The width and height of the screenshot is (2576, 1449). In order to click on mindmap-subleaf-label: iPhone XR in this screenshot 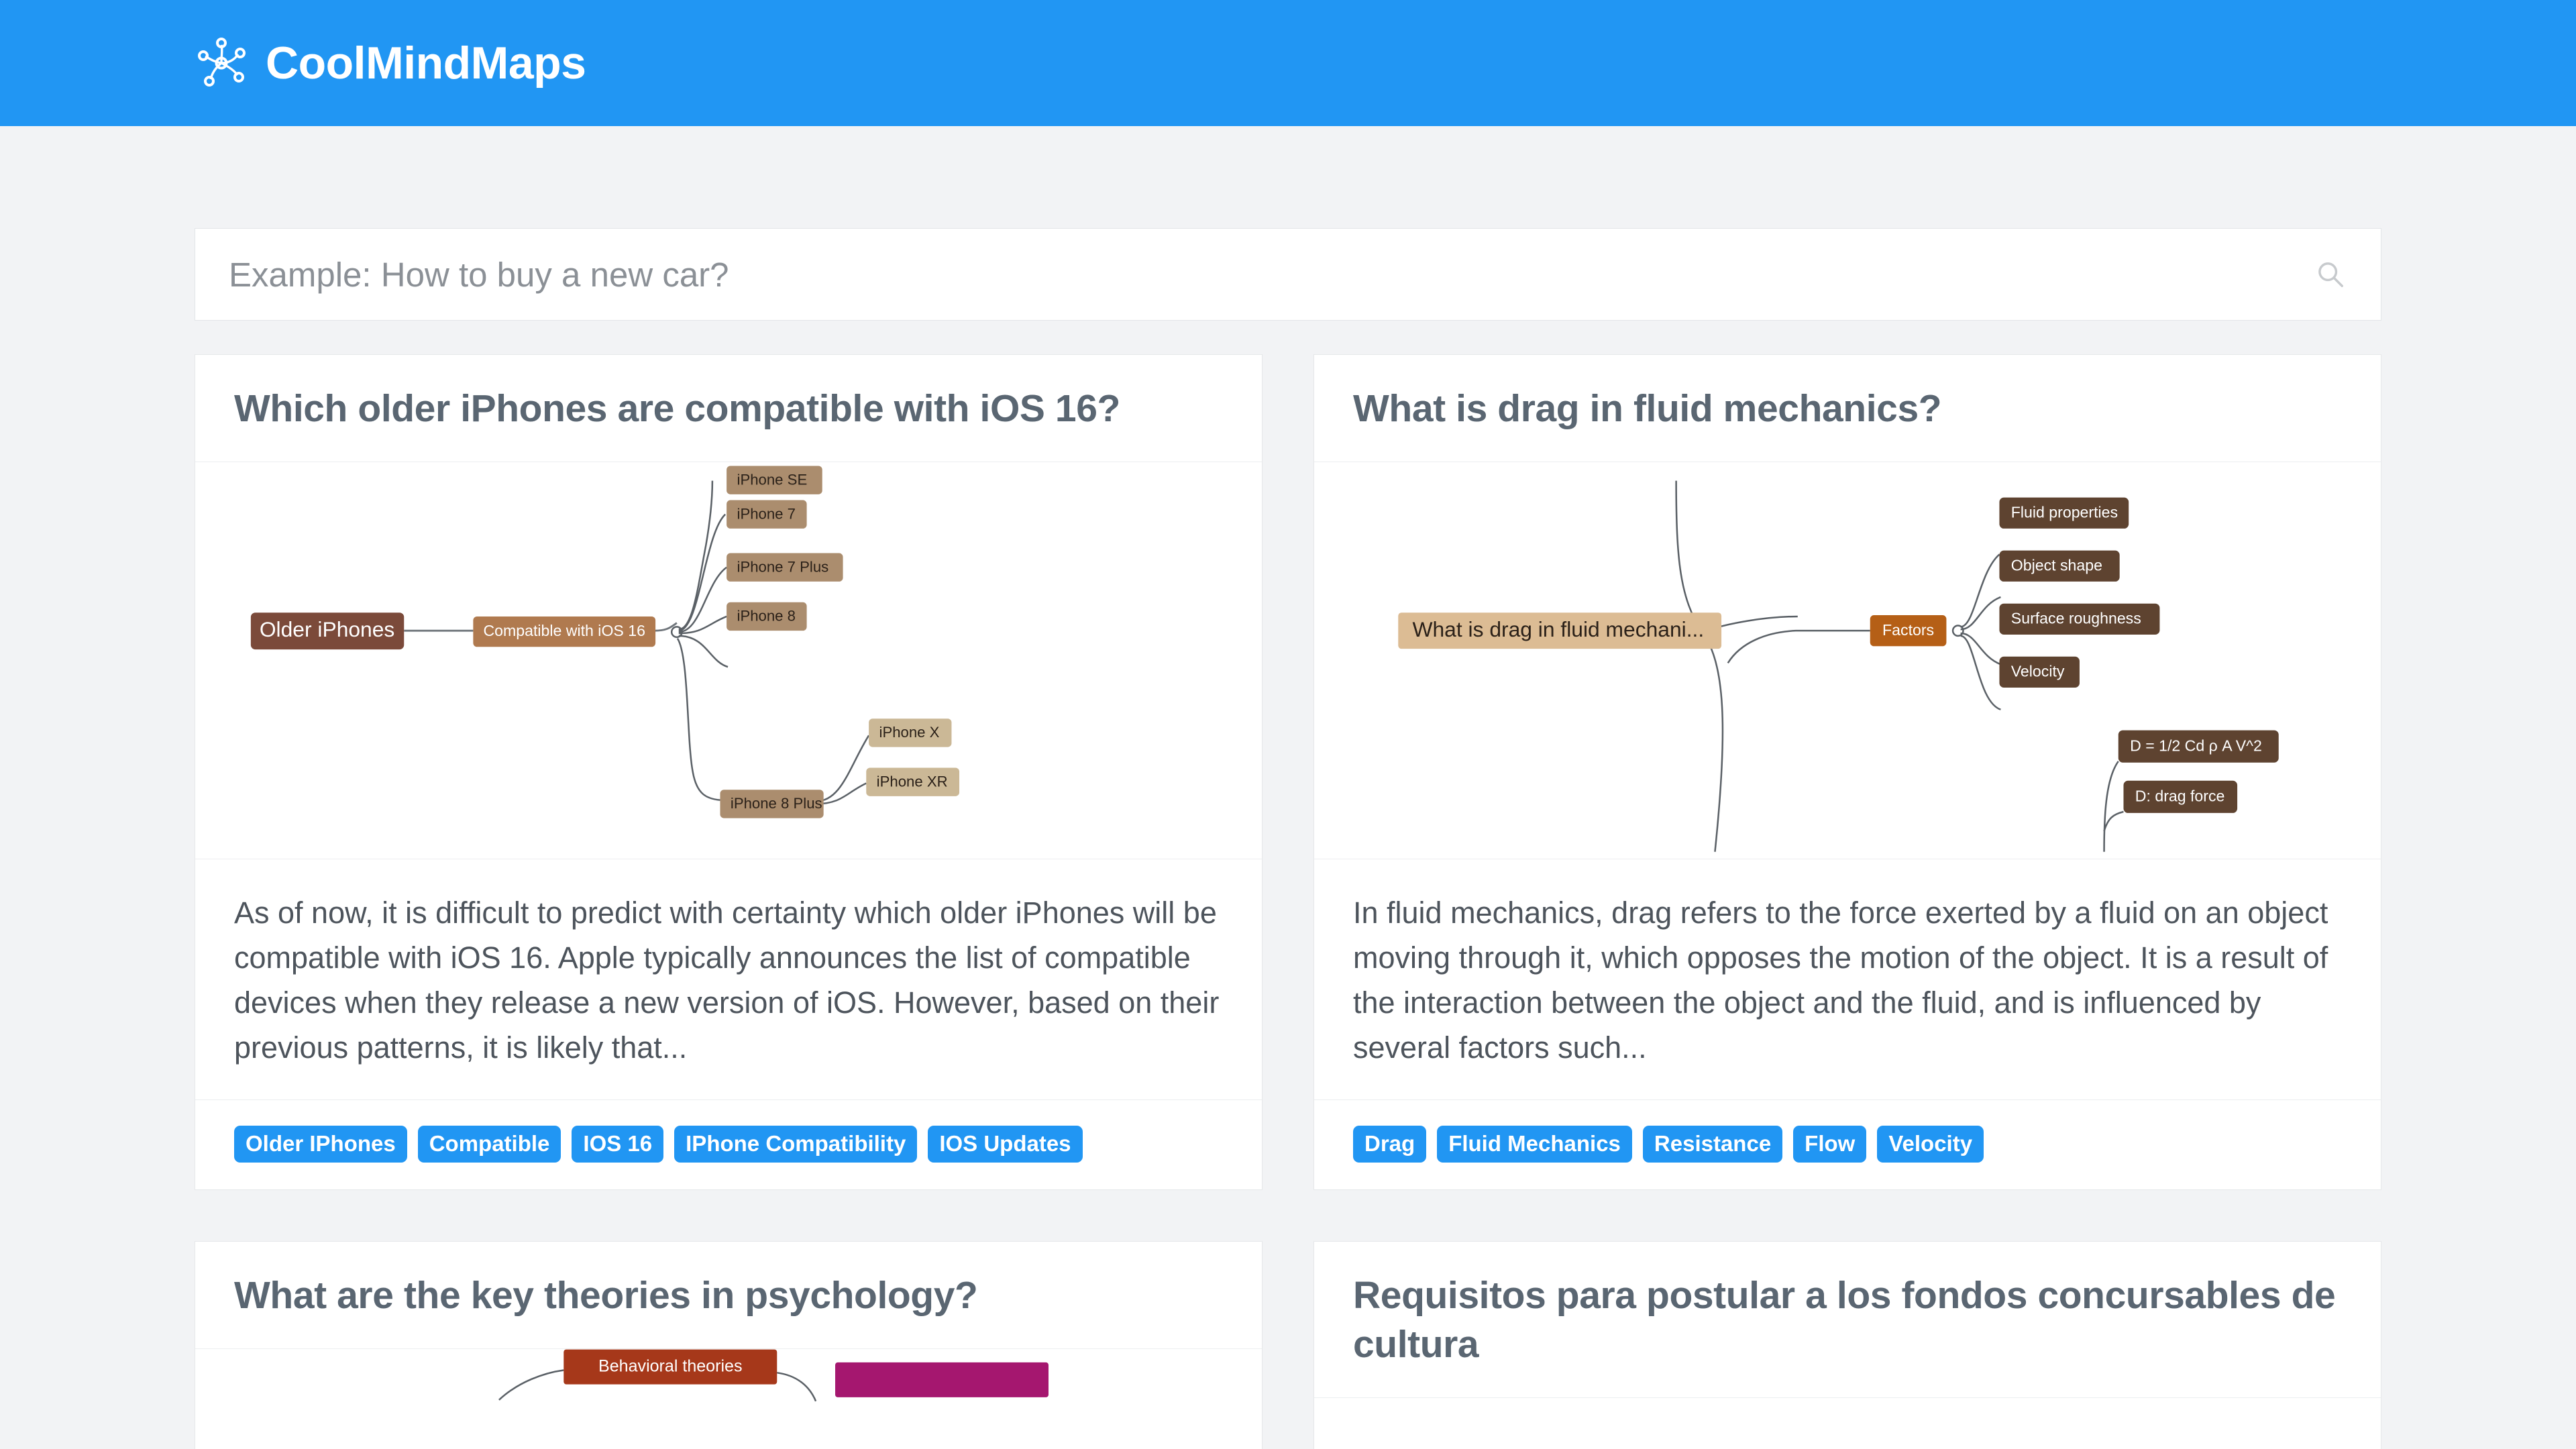, I will do `click(912, 781)`.